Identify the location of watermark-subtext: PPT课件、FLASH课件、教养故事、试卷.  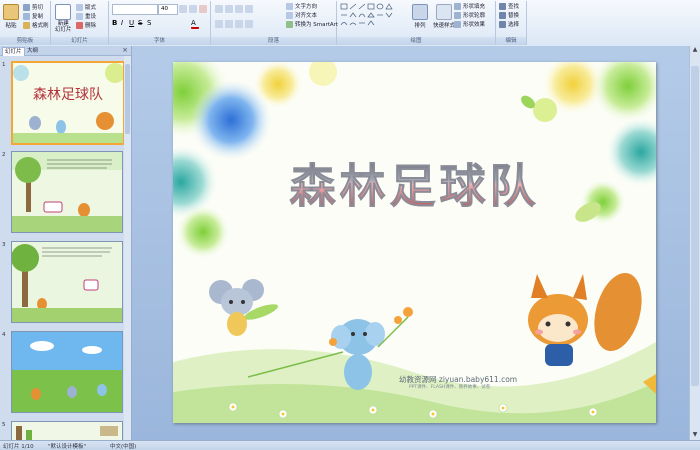
(450, 387).